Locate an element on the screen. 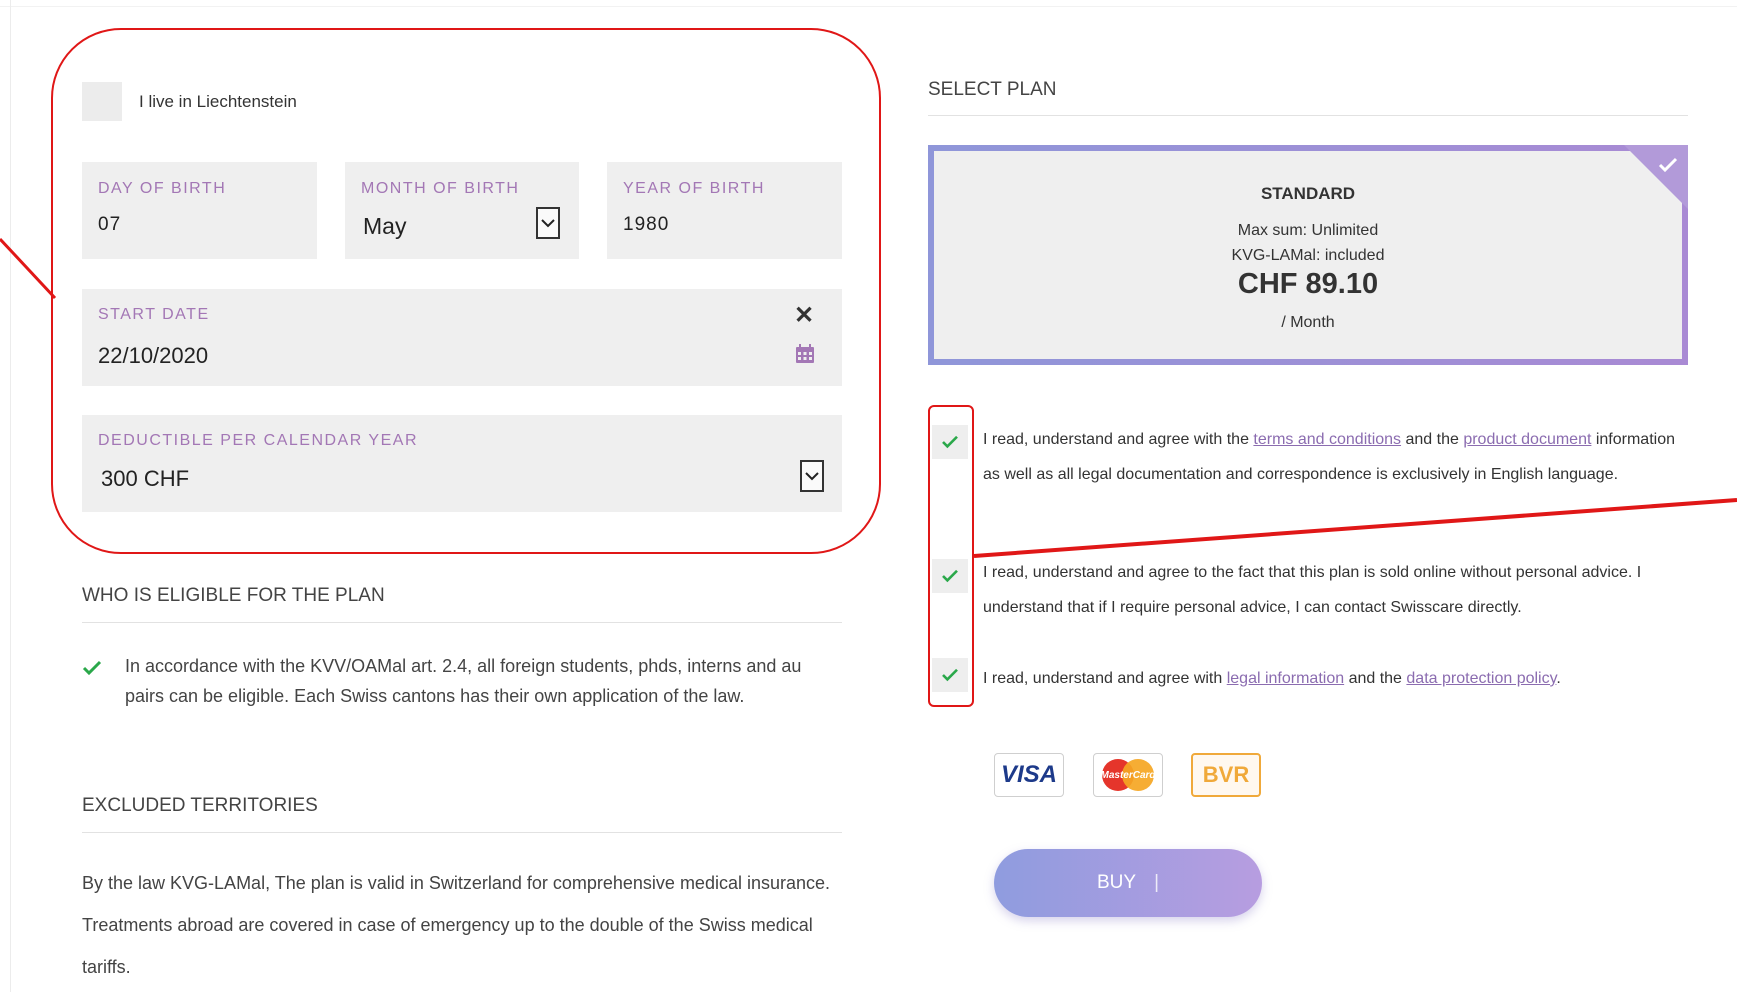  annotation-line-right is located at coordinates (1355, 528).